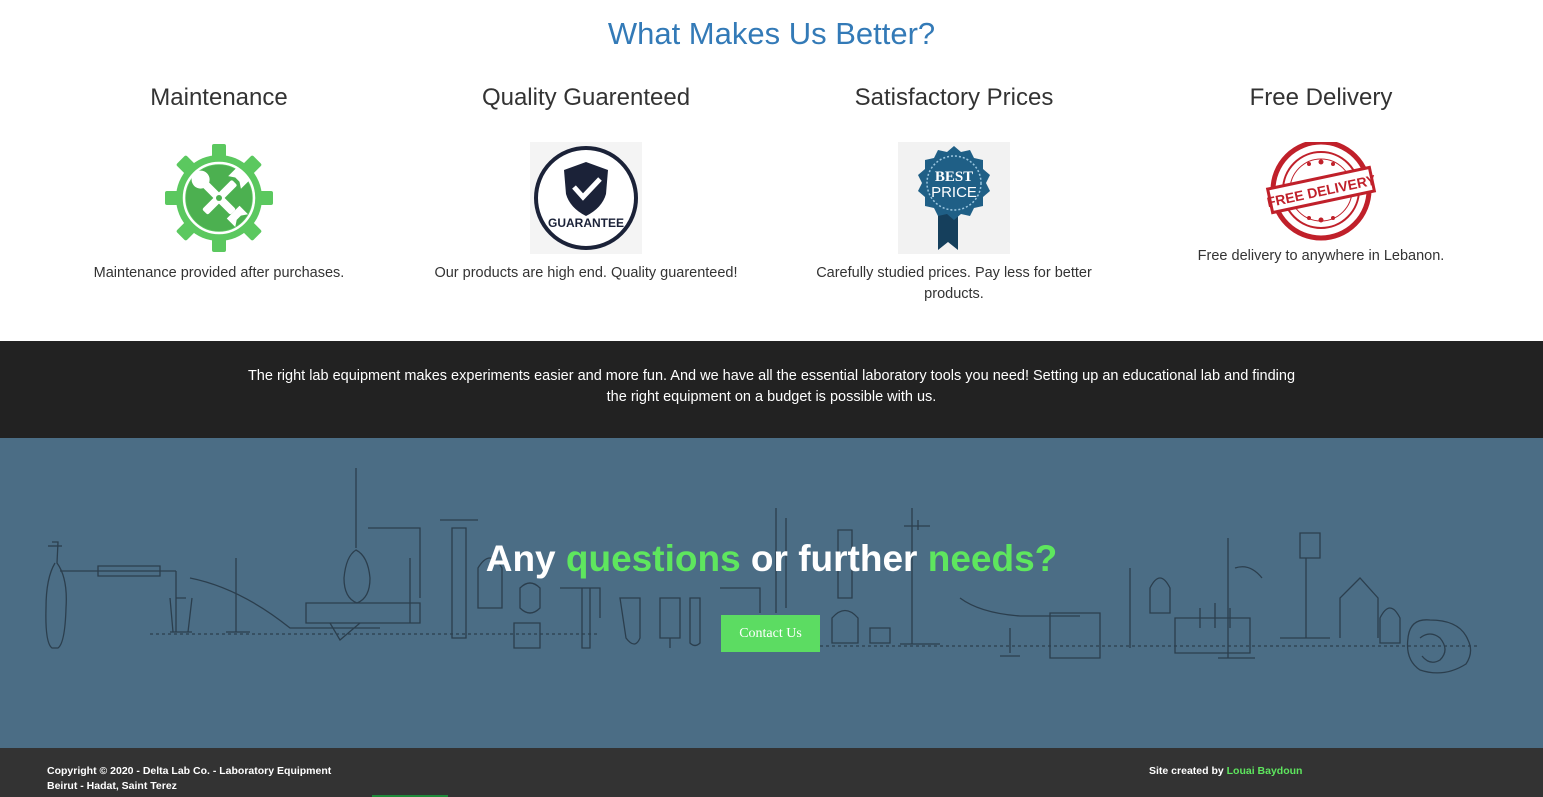 This screenshot has height=797, width=1543. What do you see at coordinates (219, 273) in the screenshot?
I see `feature-description: Maintenance provided after purchases.` at bounding box center [219, 273].